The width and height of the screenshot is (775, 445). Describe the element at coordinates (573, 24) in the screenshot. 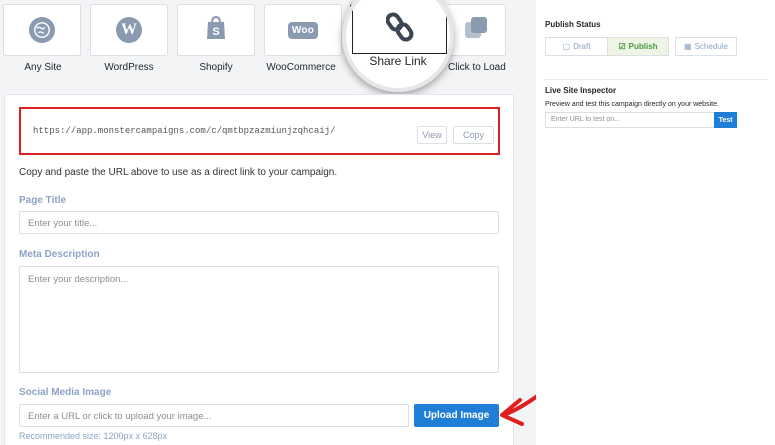

I see `publish-status-title: Publish Status` at that location.